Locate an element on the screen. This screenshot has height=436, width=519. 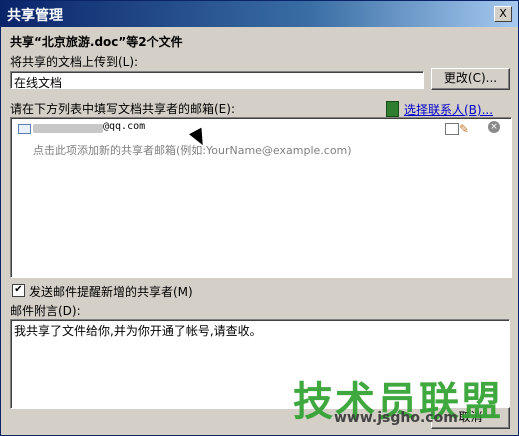
contact-book-icon is located at coordinates (392, 109).